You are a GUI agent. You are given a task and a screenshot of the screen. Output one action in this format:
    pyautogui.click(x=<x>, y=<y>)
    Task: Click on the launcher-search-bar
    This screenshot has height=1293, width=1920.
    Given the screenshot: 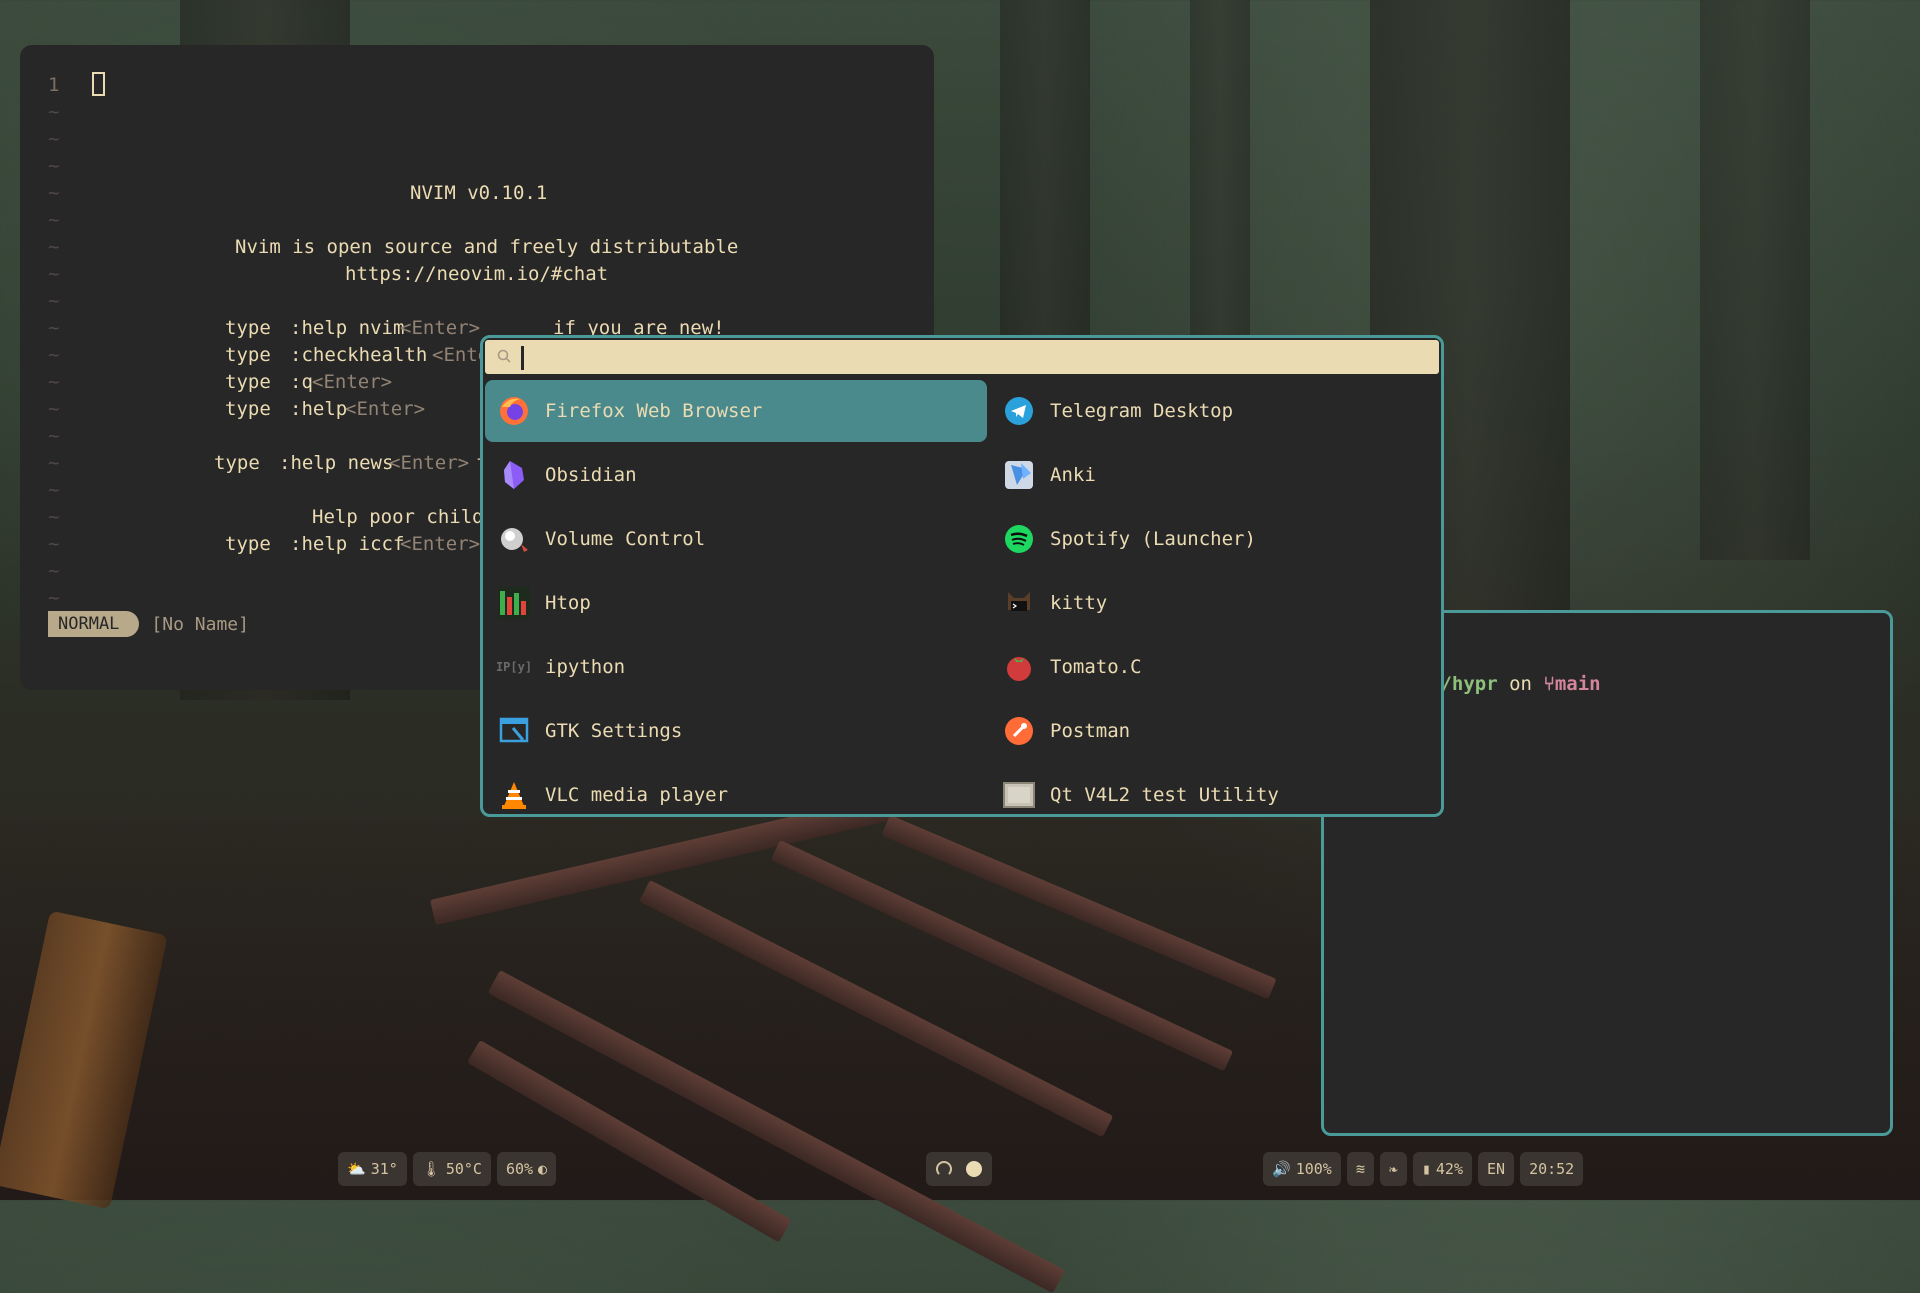 What is the action you would take?
    pyautogui.click(x=962, y=357)
    